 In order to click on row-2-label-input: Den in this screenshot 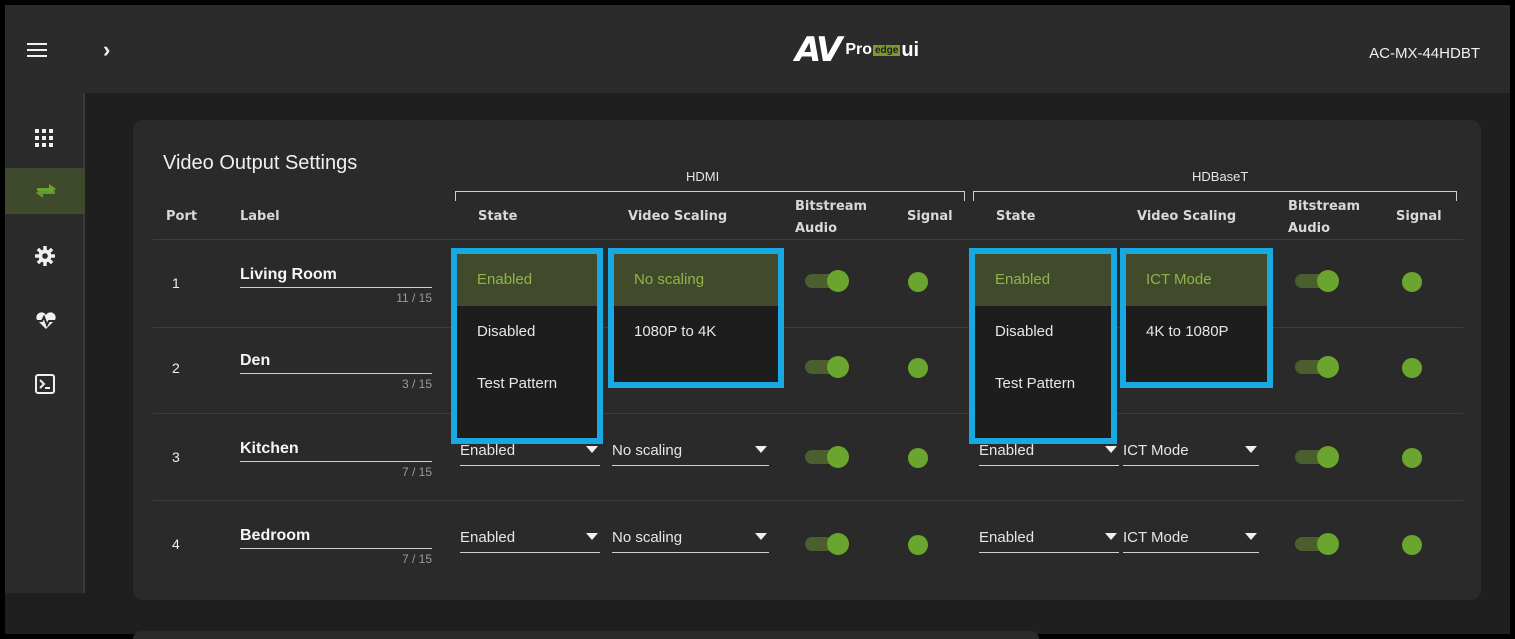, I will do `click(336, 363)`.